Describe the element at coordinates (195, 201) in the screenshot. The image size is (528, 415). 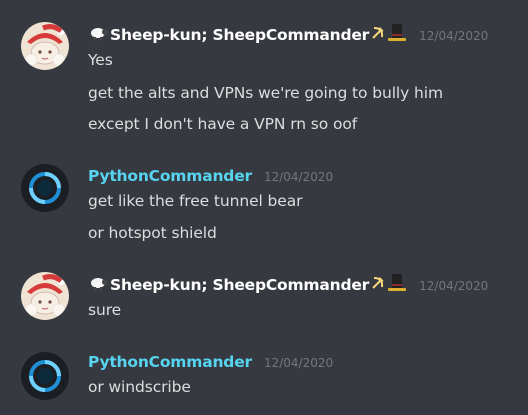
I see `message-text: get like the free tunnel bear` at that location.